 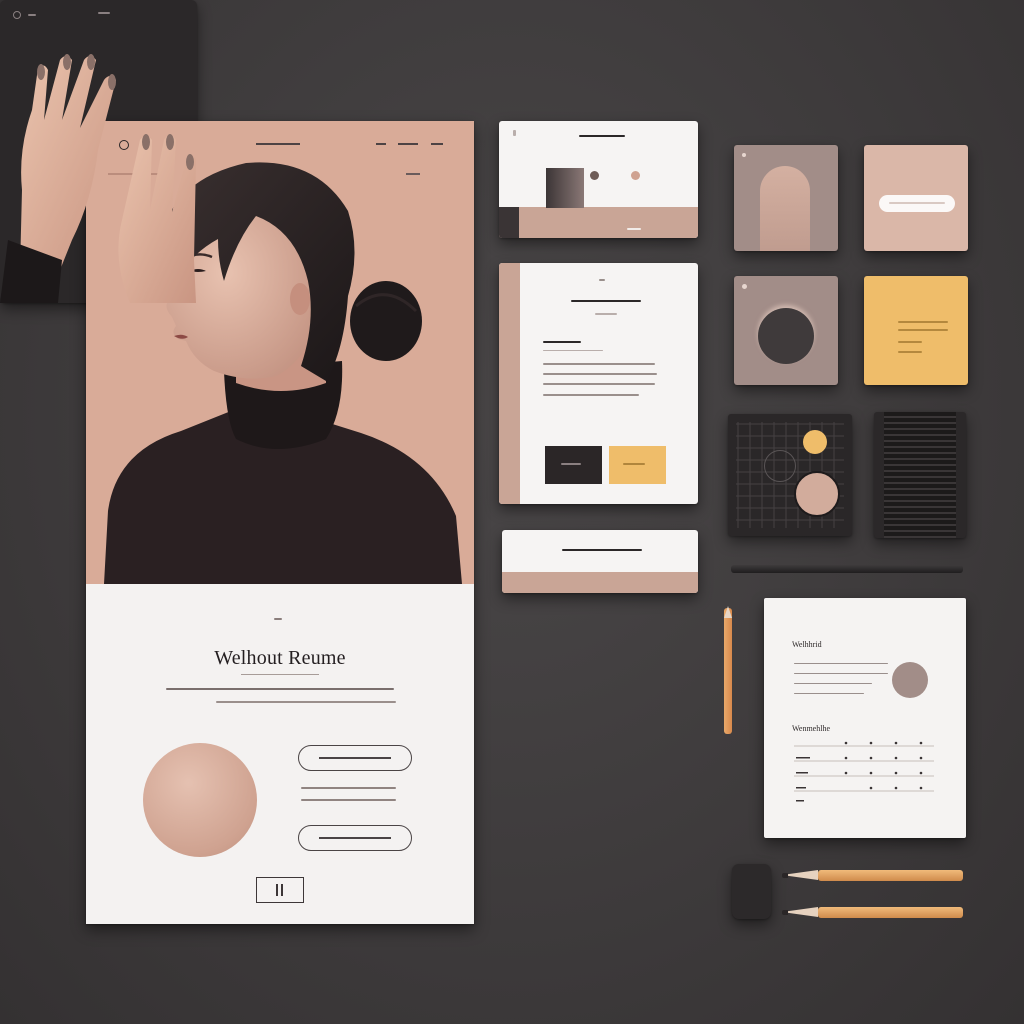 What do you see at coordinates (786, 198) in the screenshot?
I see `arch-tile` at bounding box center [786, 198].